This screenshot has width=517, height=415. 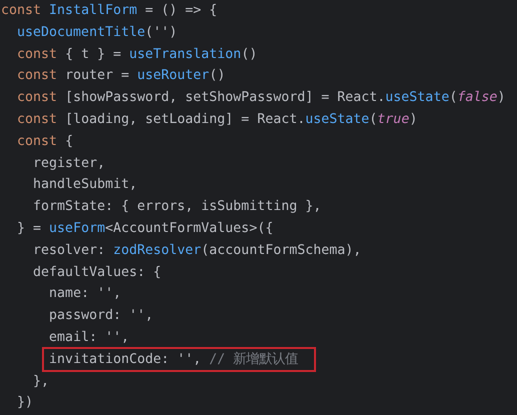 I want to click on code-line: const [showPassword, setShowPassword] = React.useState(false), so click(x=261, y=98).